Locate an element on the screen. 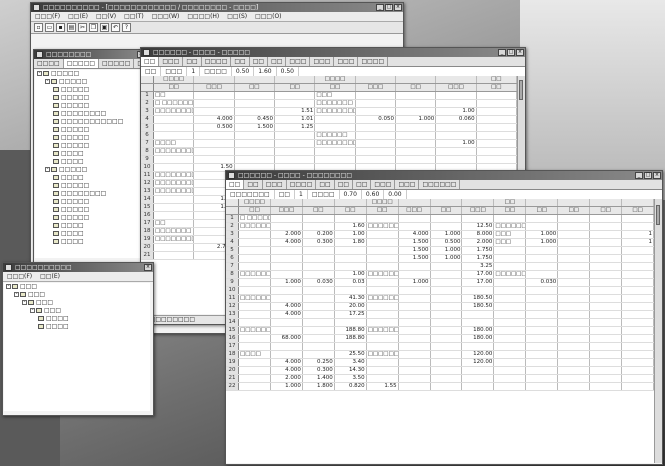  window2-tab: □□□ is located at coordinates (383, 184).